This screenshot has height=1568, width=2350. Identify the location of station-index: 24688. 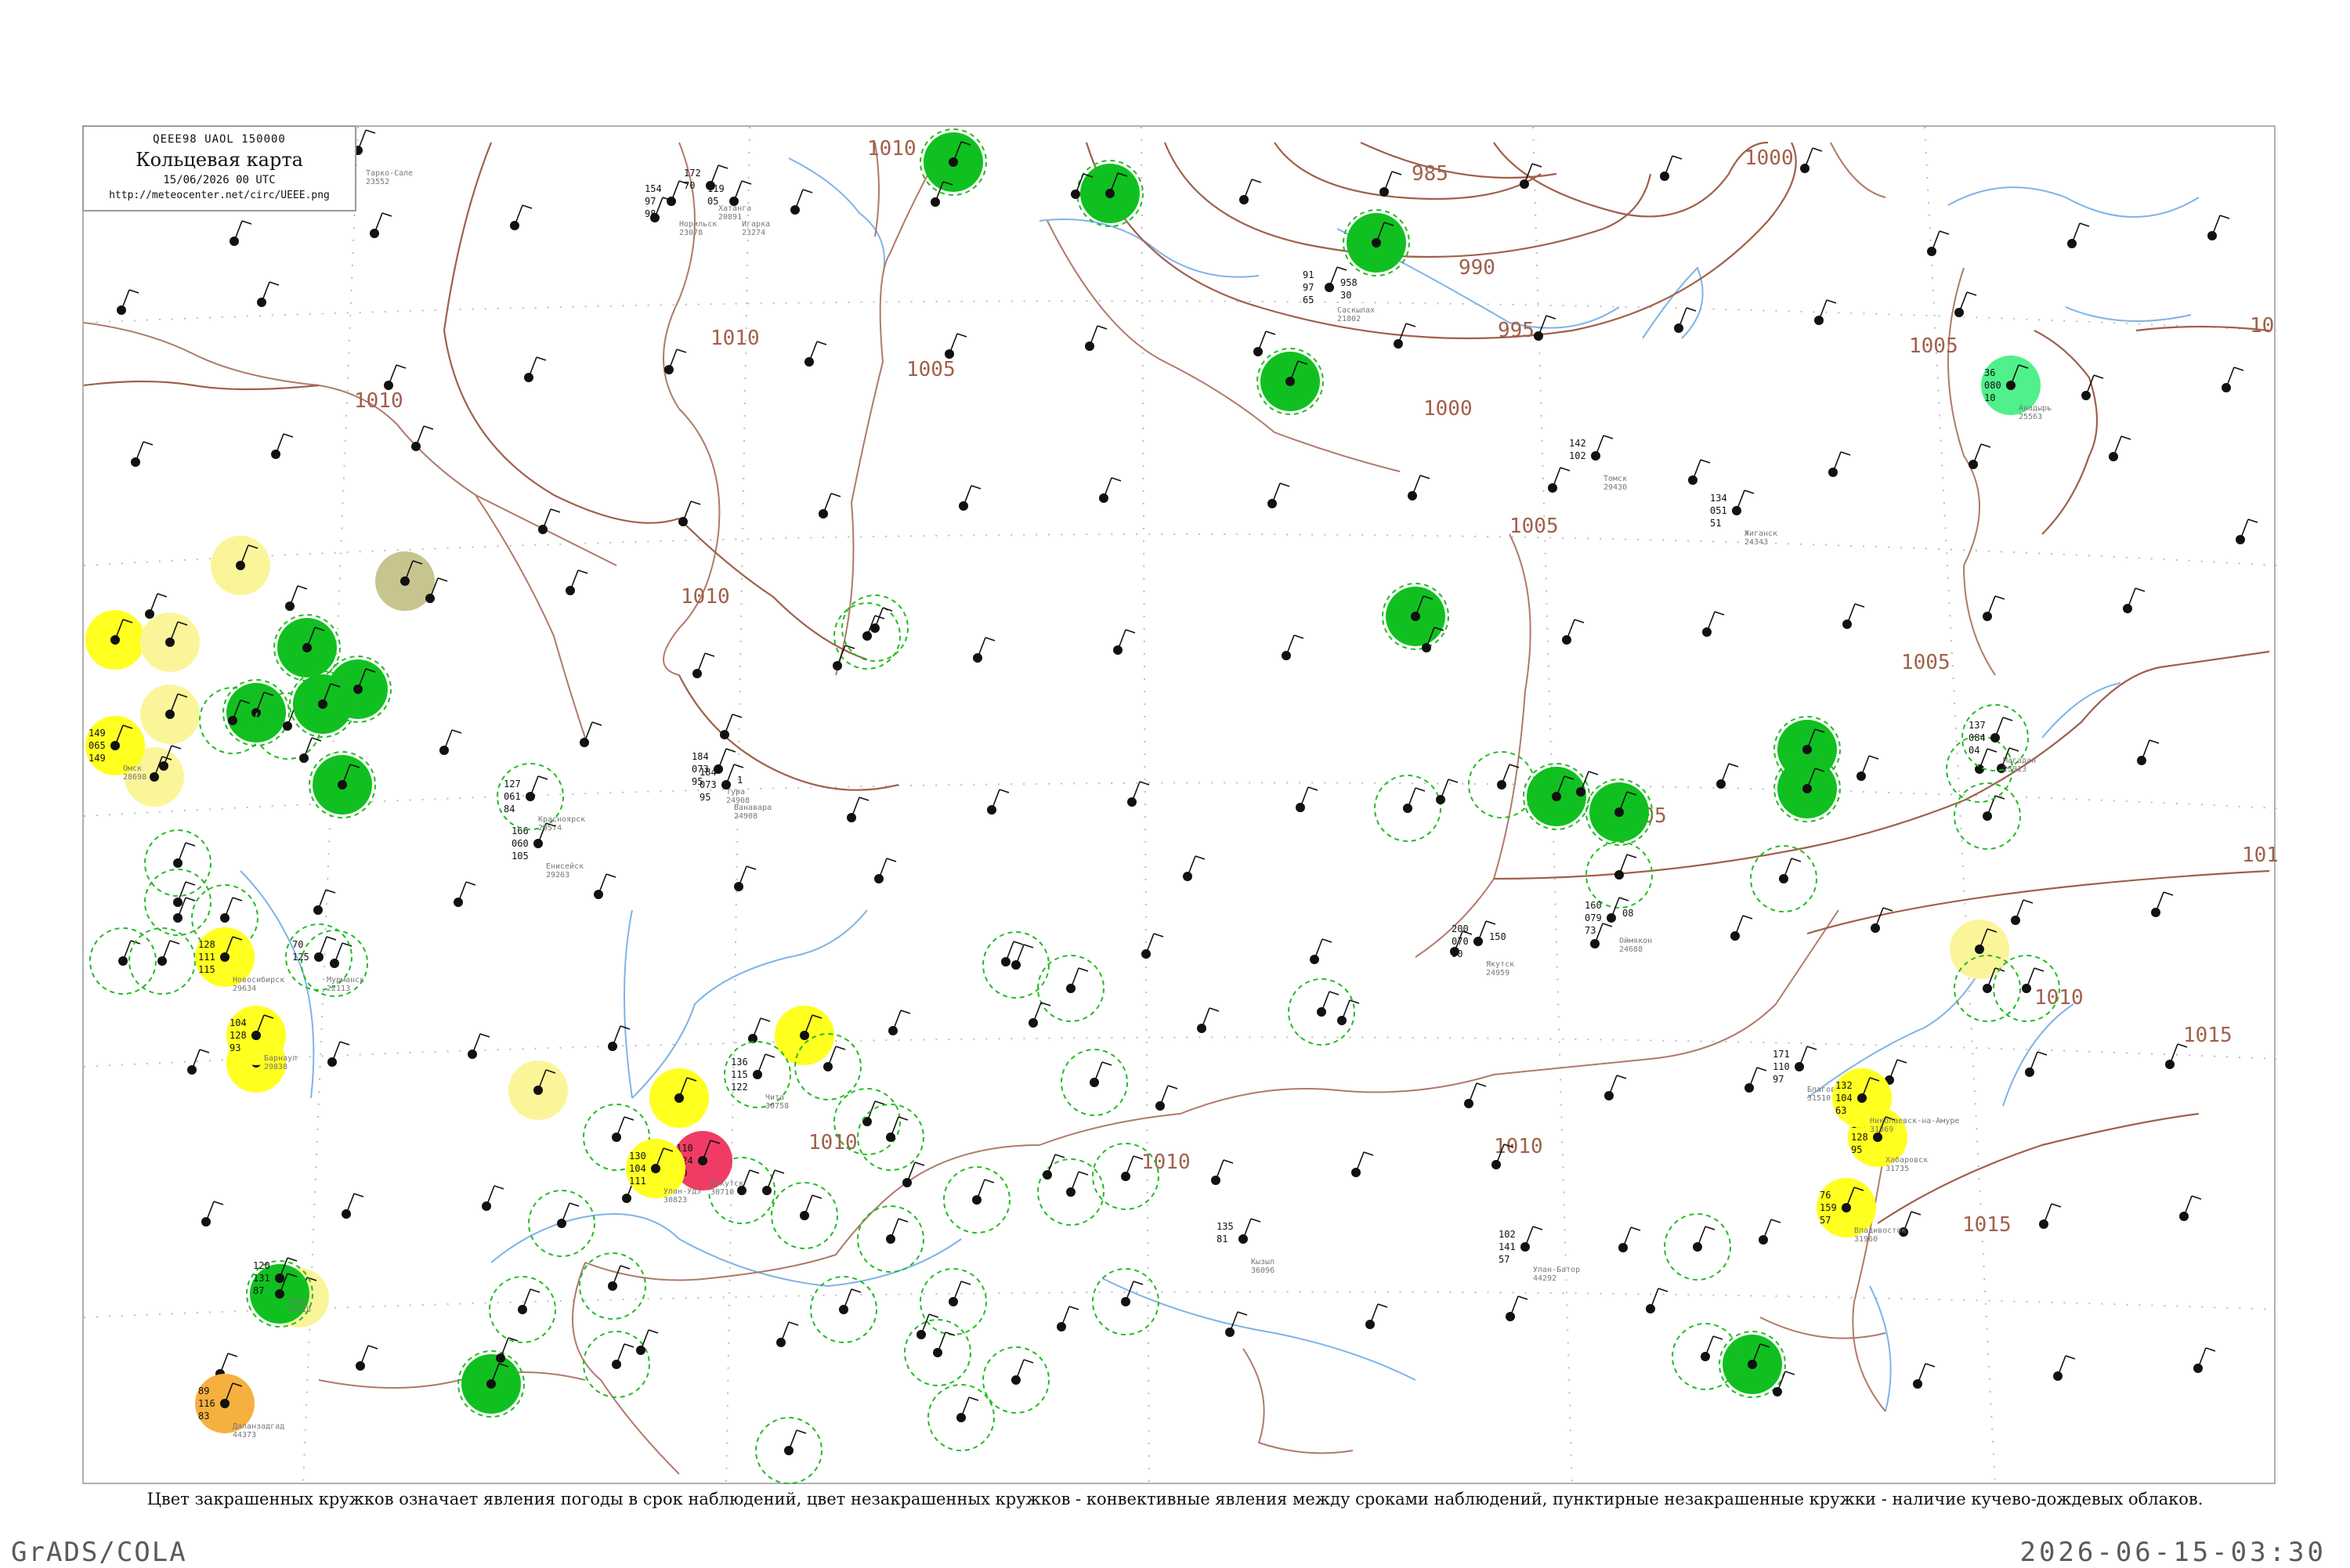
(1631, 949).